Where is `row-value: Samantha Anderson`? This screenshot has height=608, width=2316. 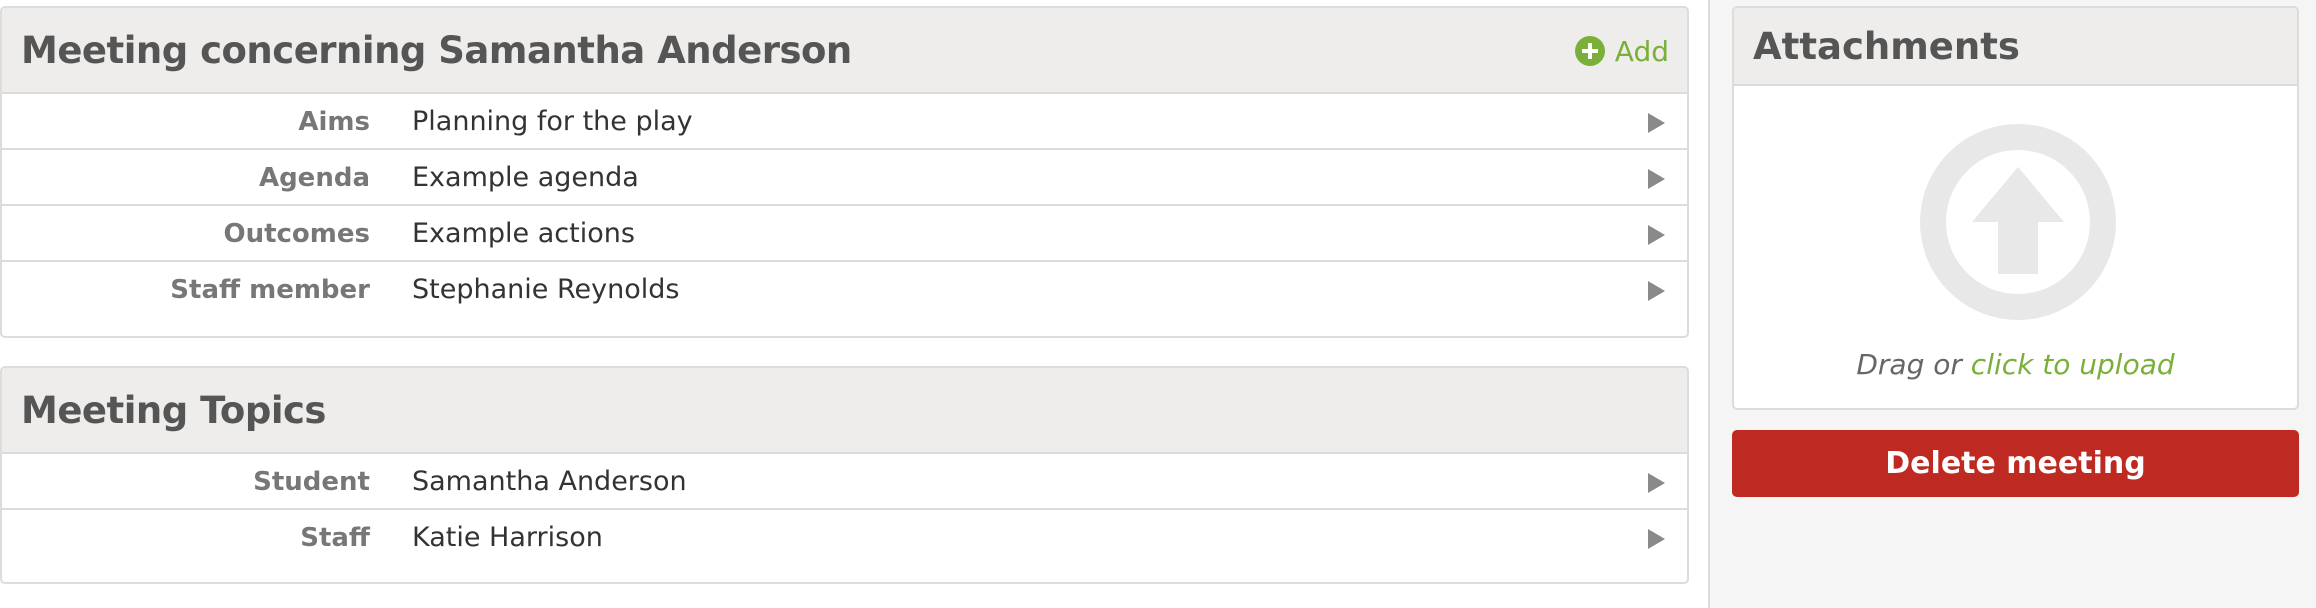
row-value: Samantha Anderson is located at coordinates (549, 481).